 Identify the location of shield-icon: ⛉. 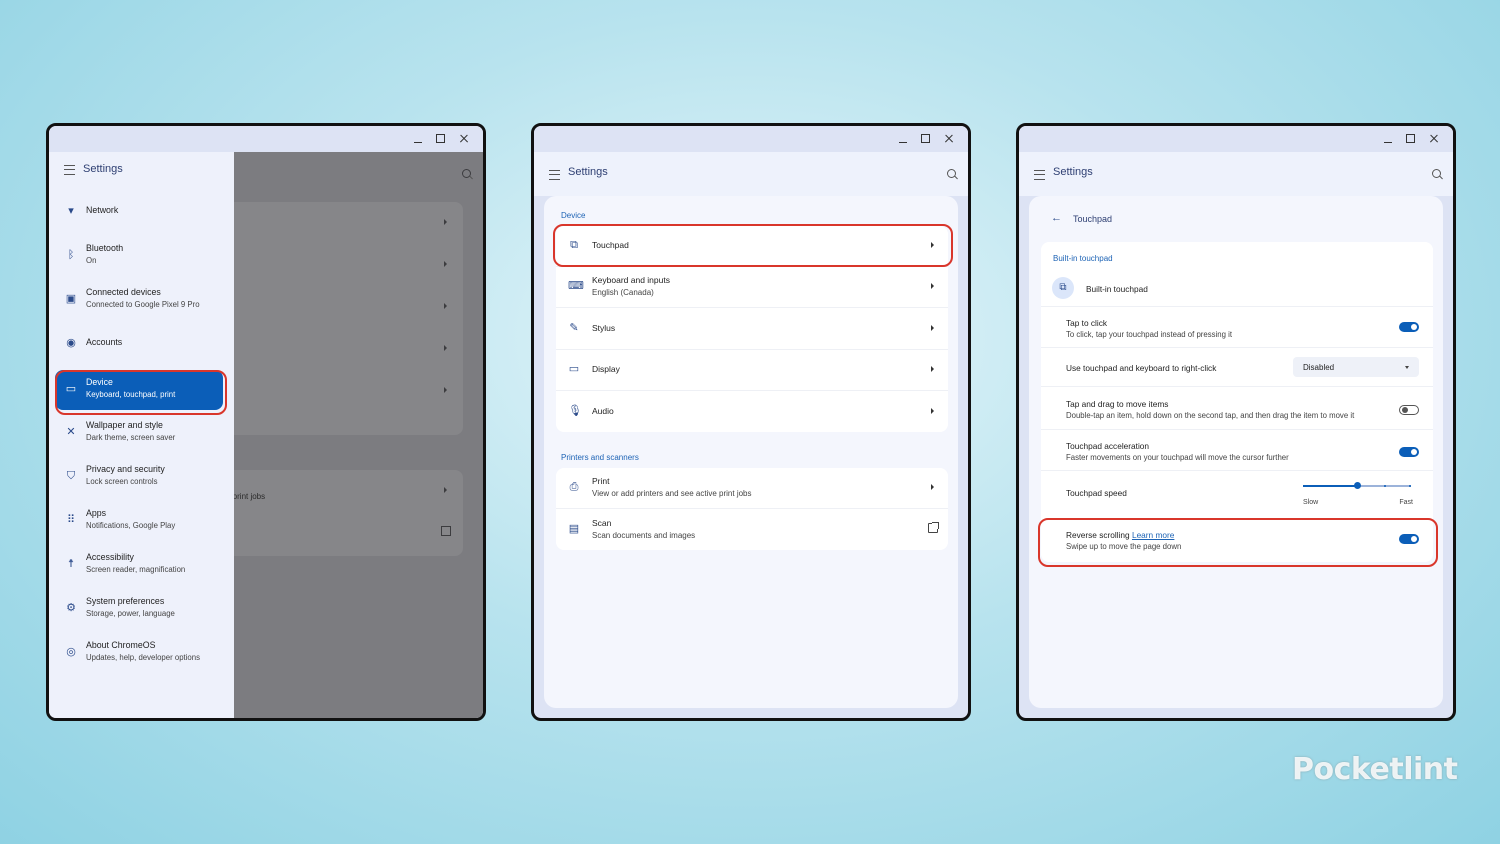
(71, 476).